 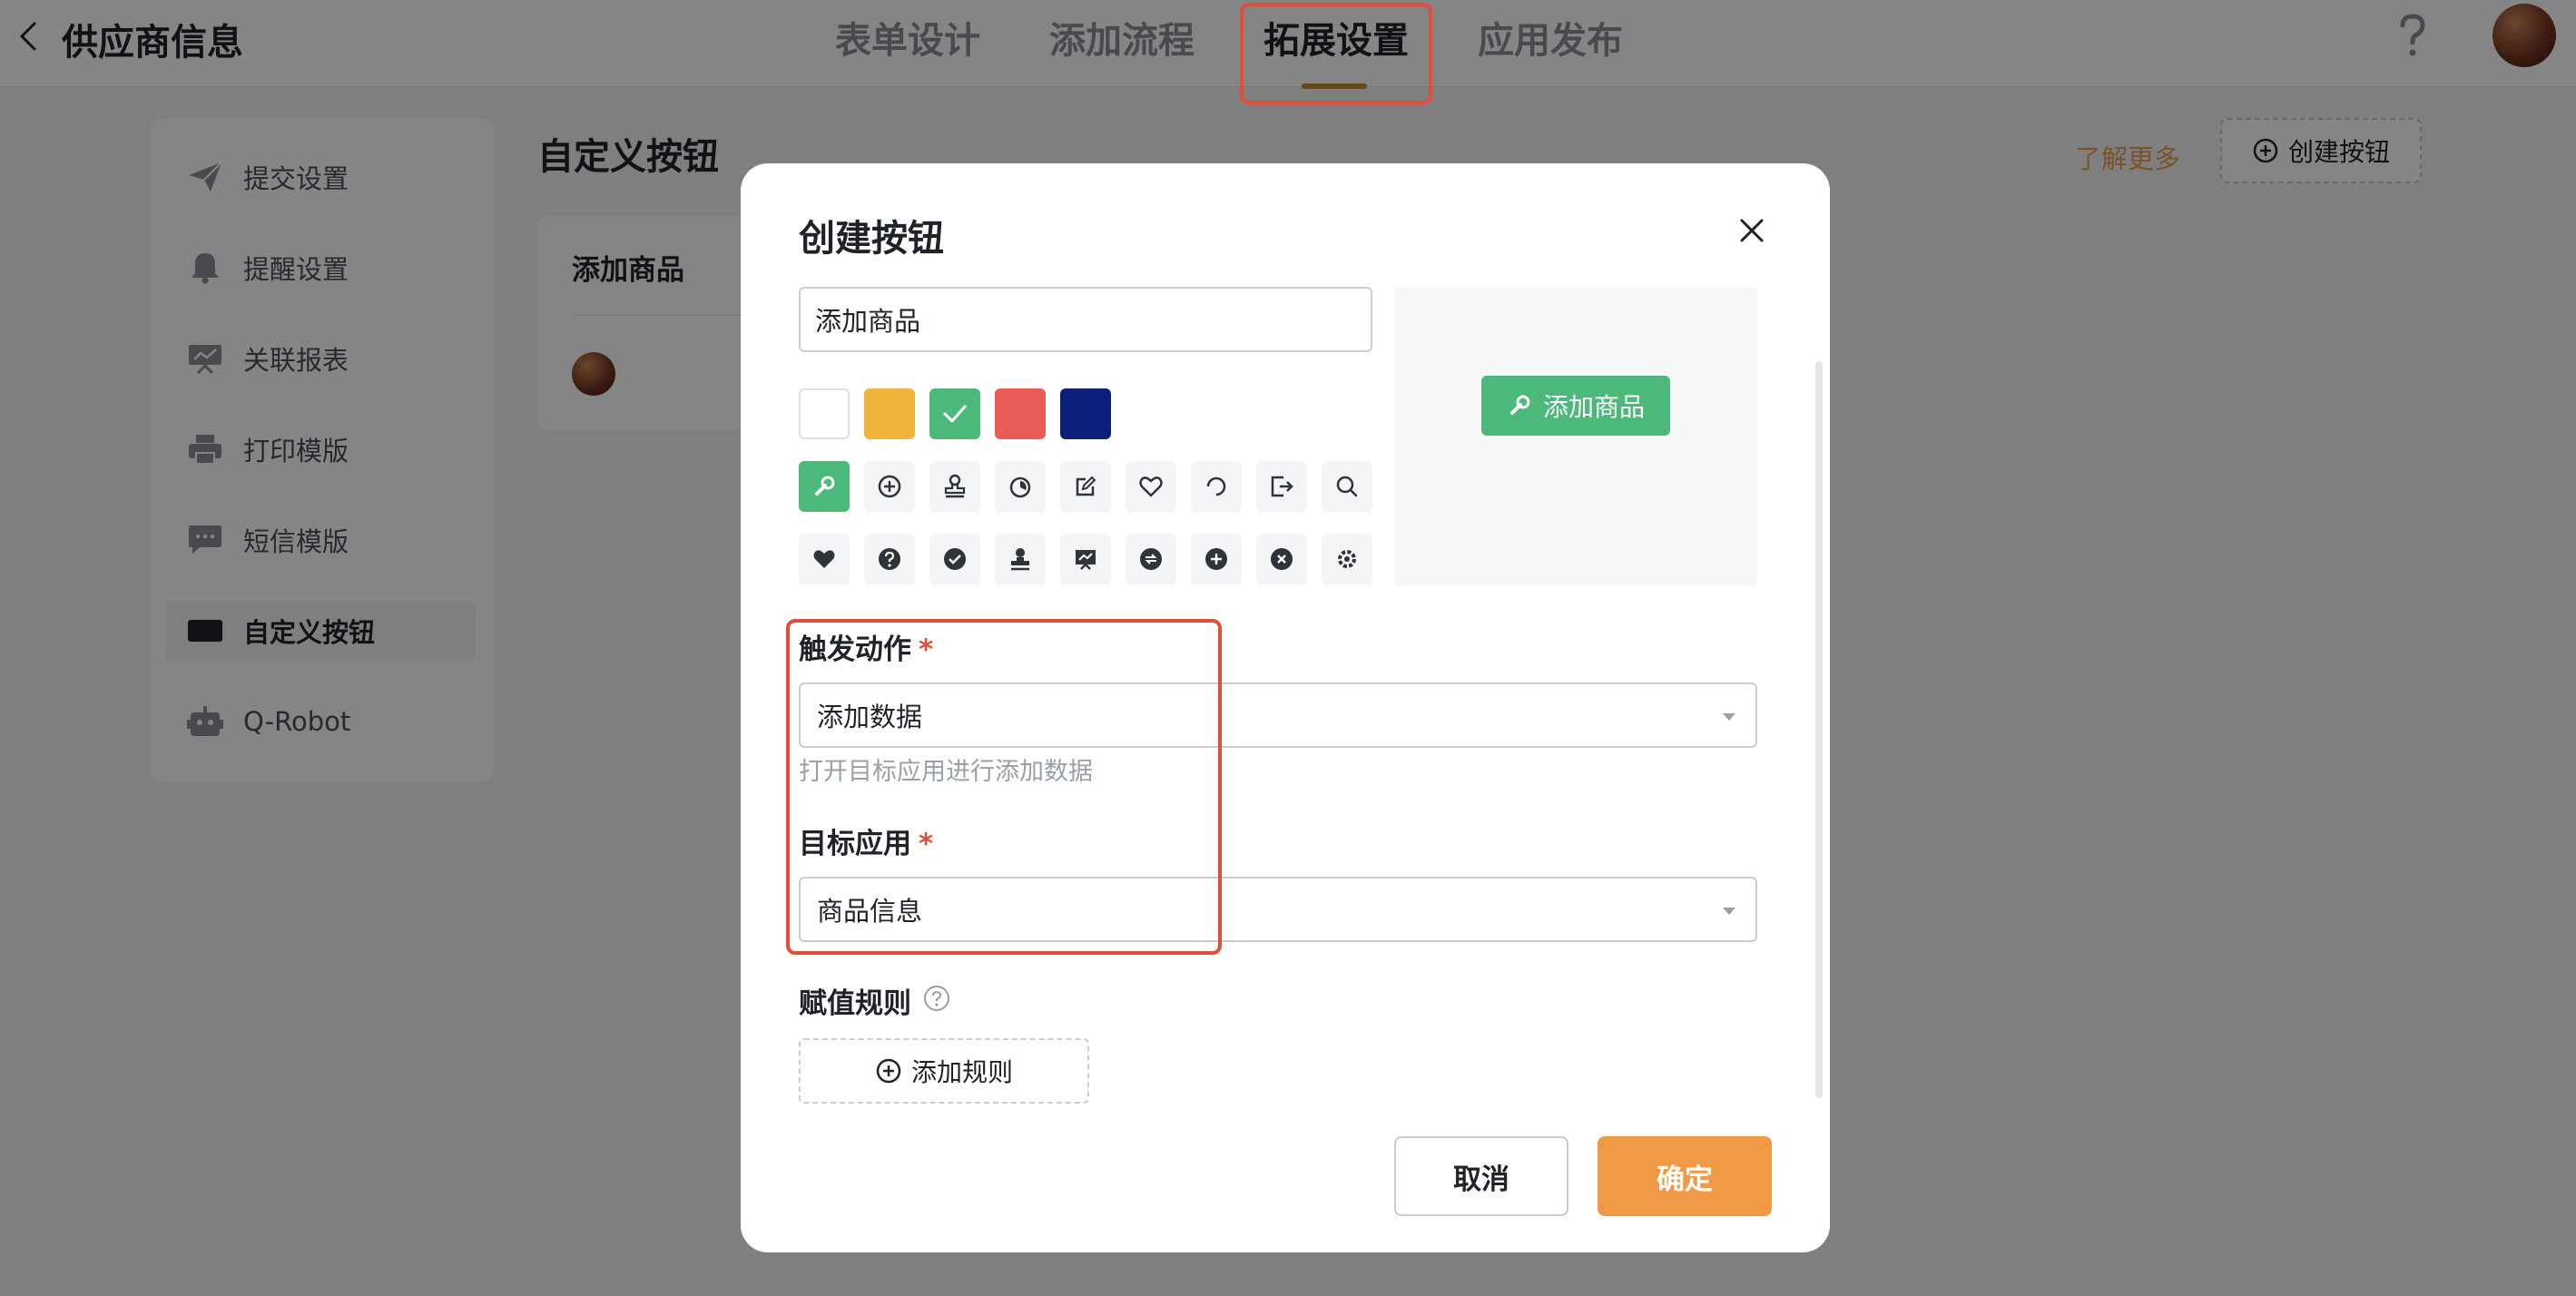 I want to click on search-icon, so click(x=1347, y=487).